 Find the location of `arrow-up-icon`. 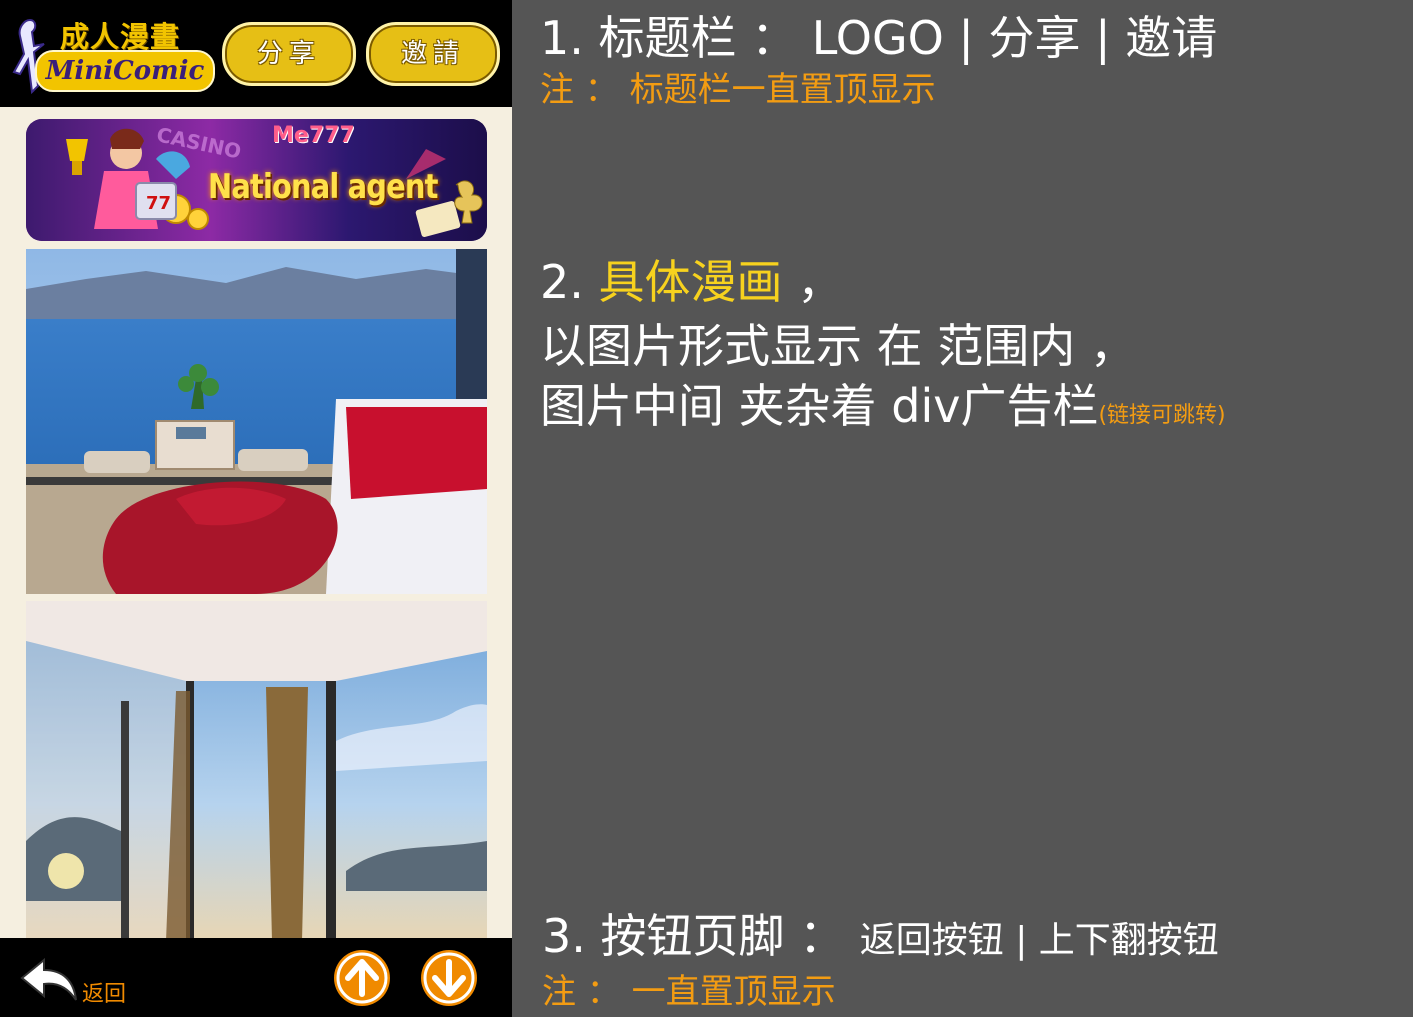

arrow-up-icon is located at coordinates (362, 978).